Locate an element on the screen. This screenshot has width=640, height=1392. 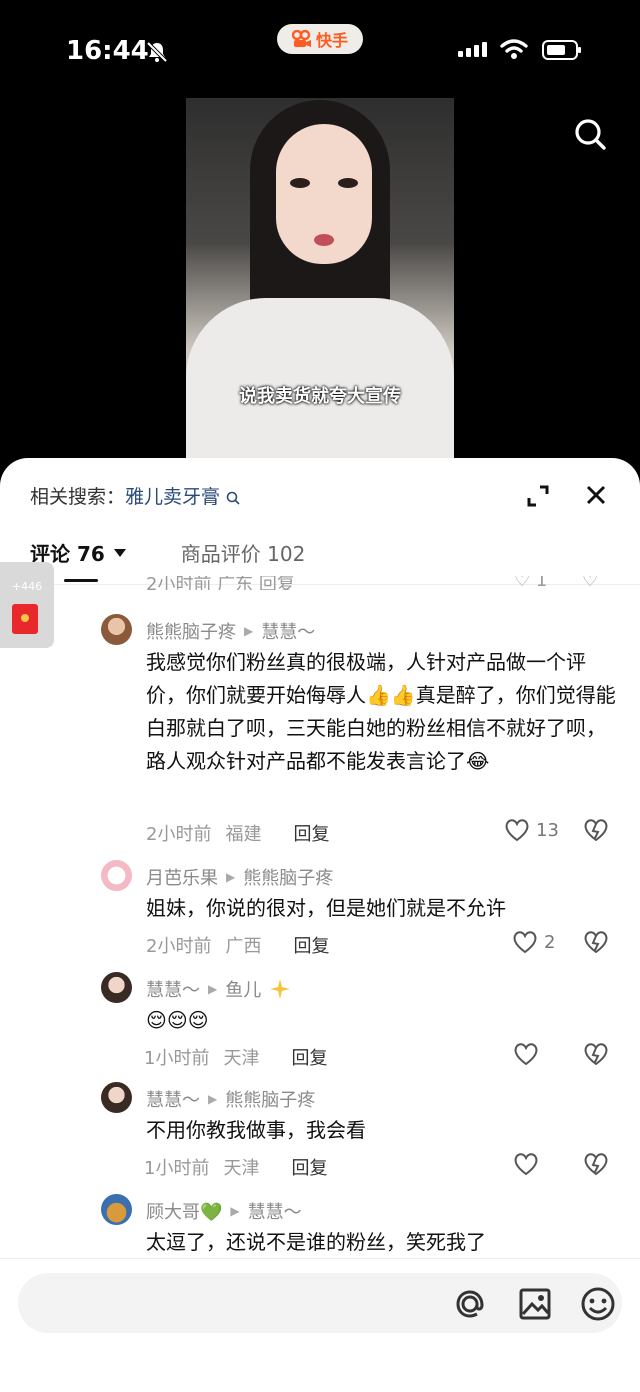
comment-meta: 顾大哥💚 ▶ 慧慧～ is located at coordinates (224, 1211).